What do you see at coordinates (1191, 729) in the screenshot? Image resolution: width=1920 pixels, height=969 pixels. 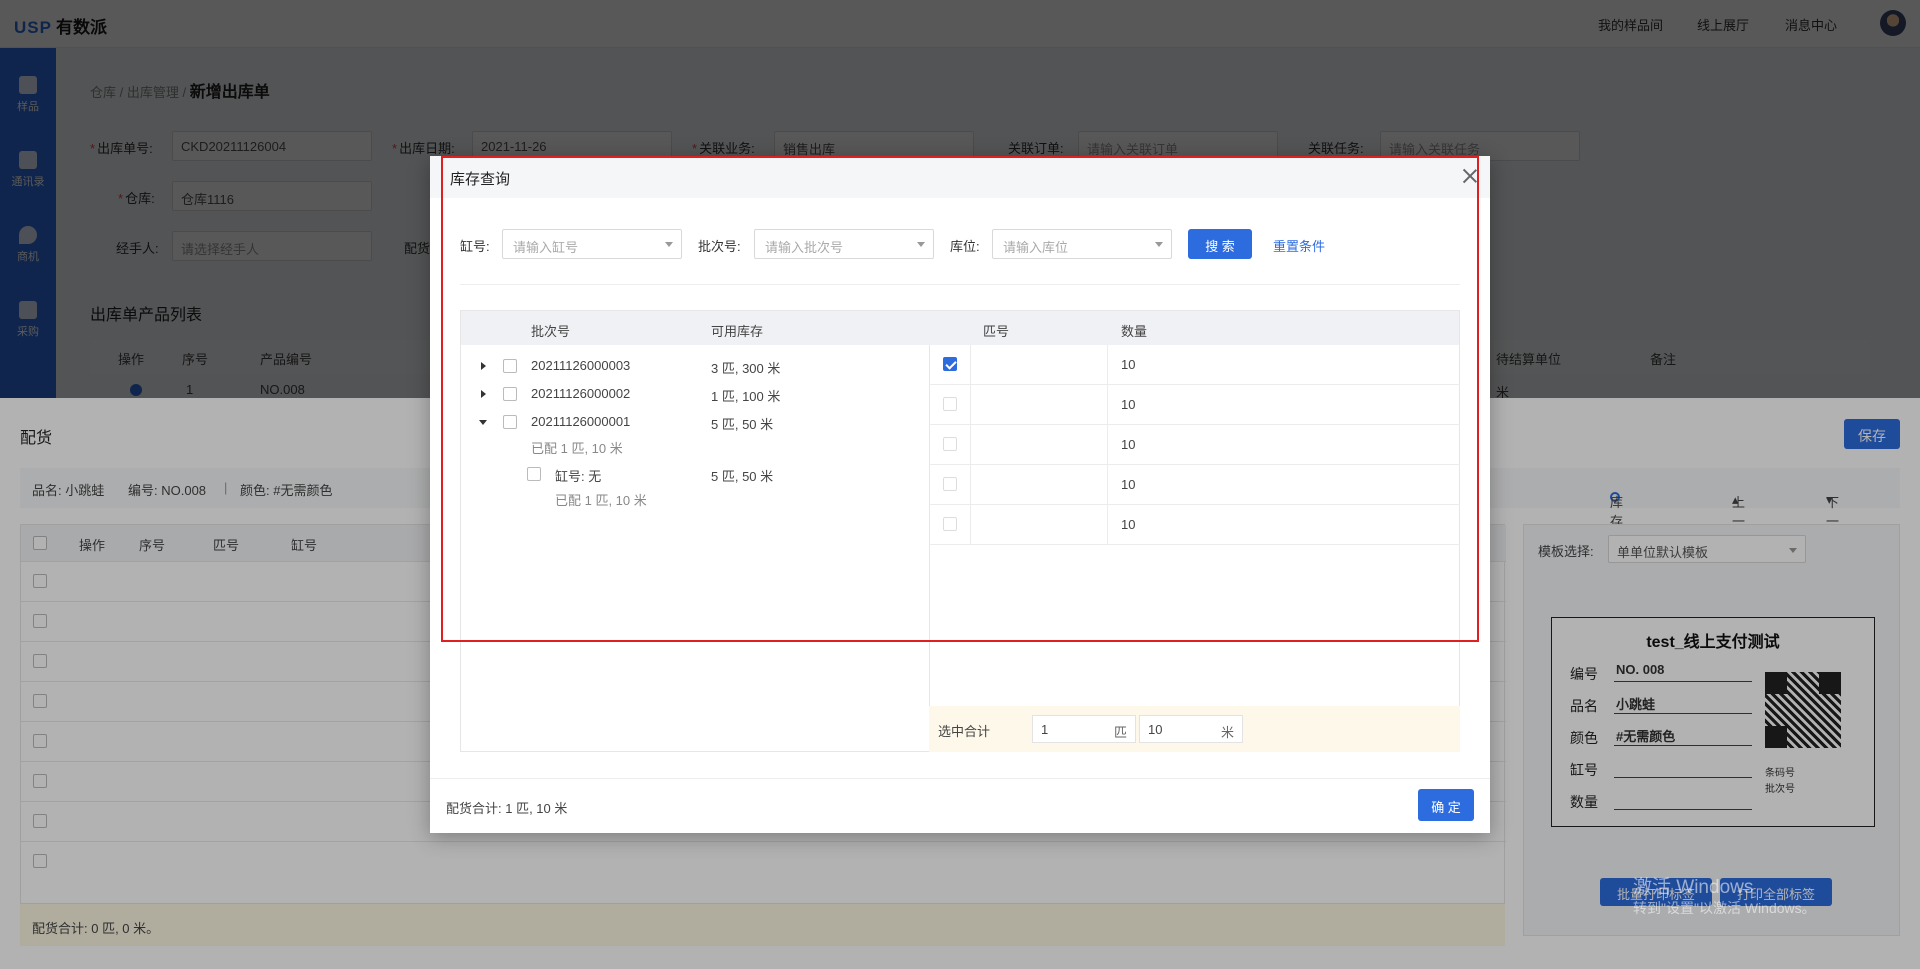 I see `selected-meters-field: 10 米` at bounding box center [1191, 729].